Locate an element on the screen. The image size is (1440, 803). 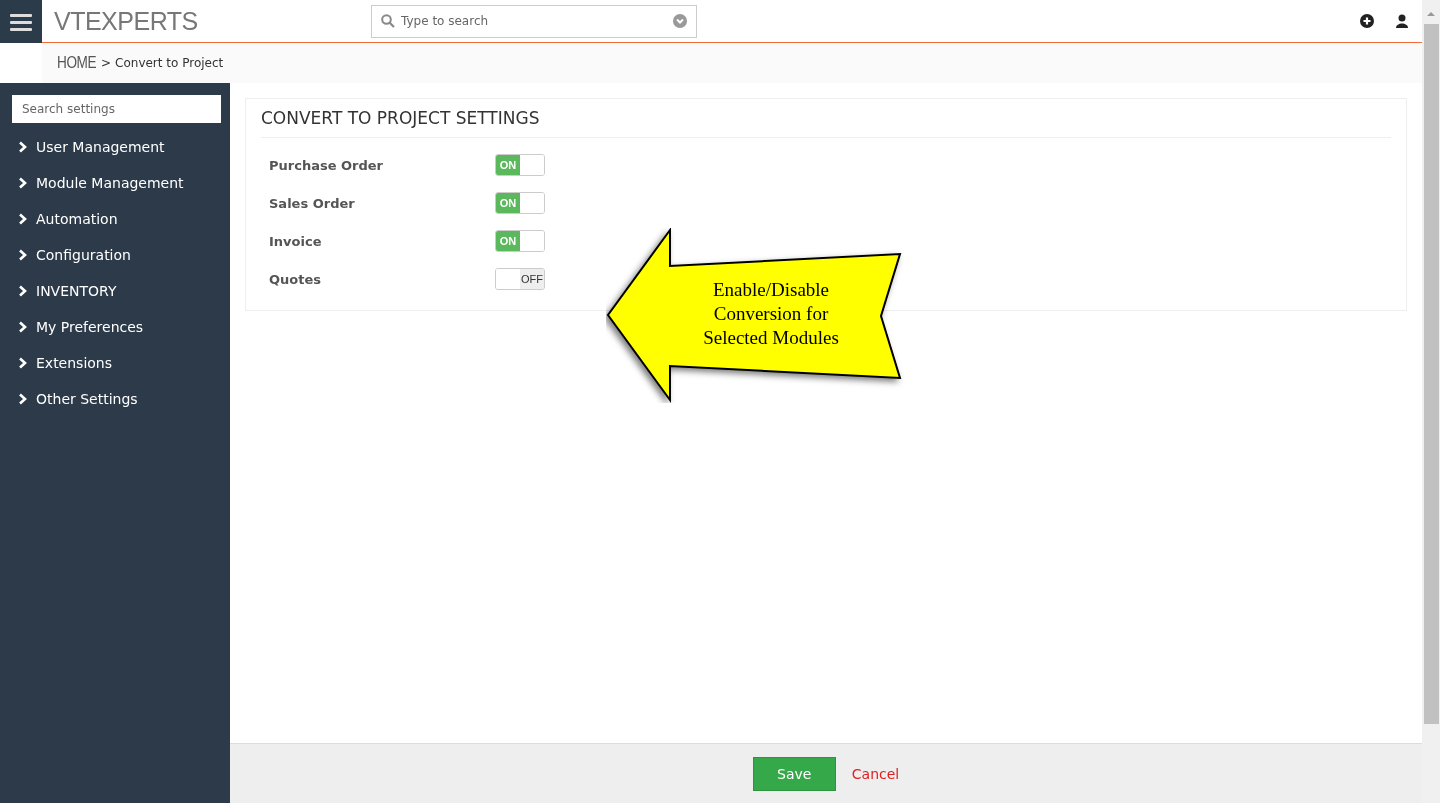
sidebar-item-label: User Management is located at coordinates (100, 147).